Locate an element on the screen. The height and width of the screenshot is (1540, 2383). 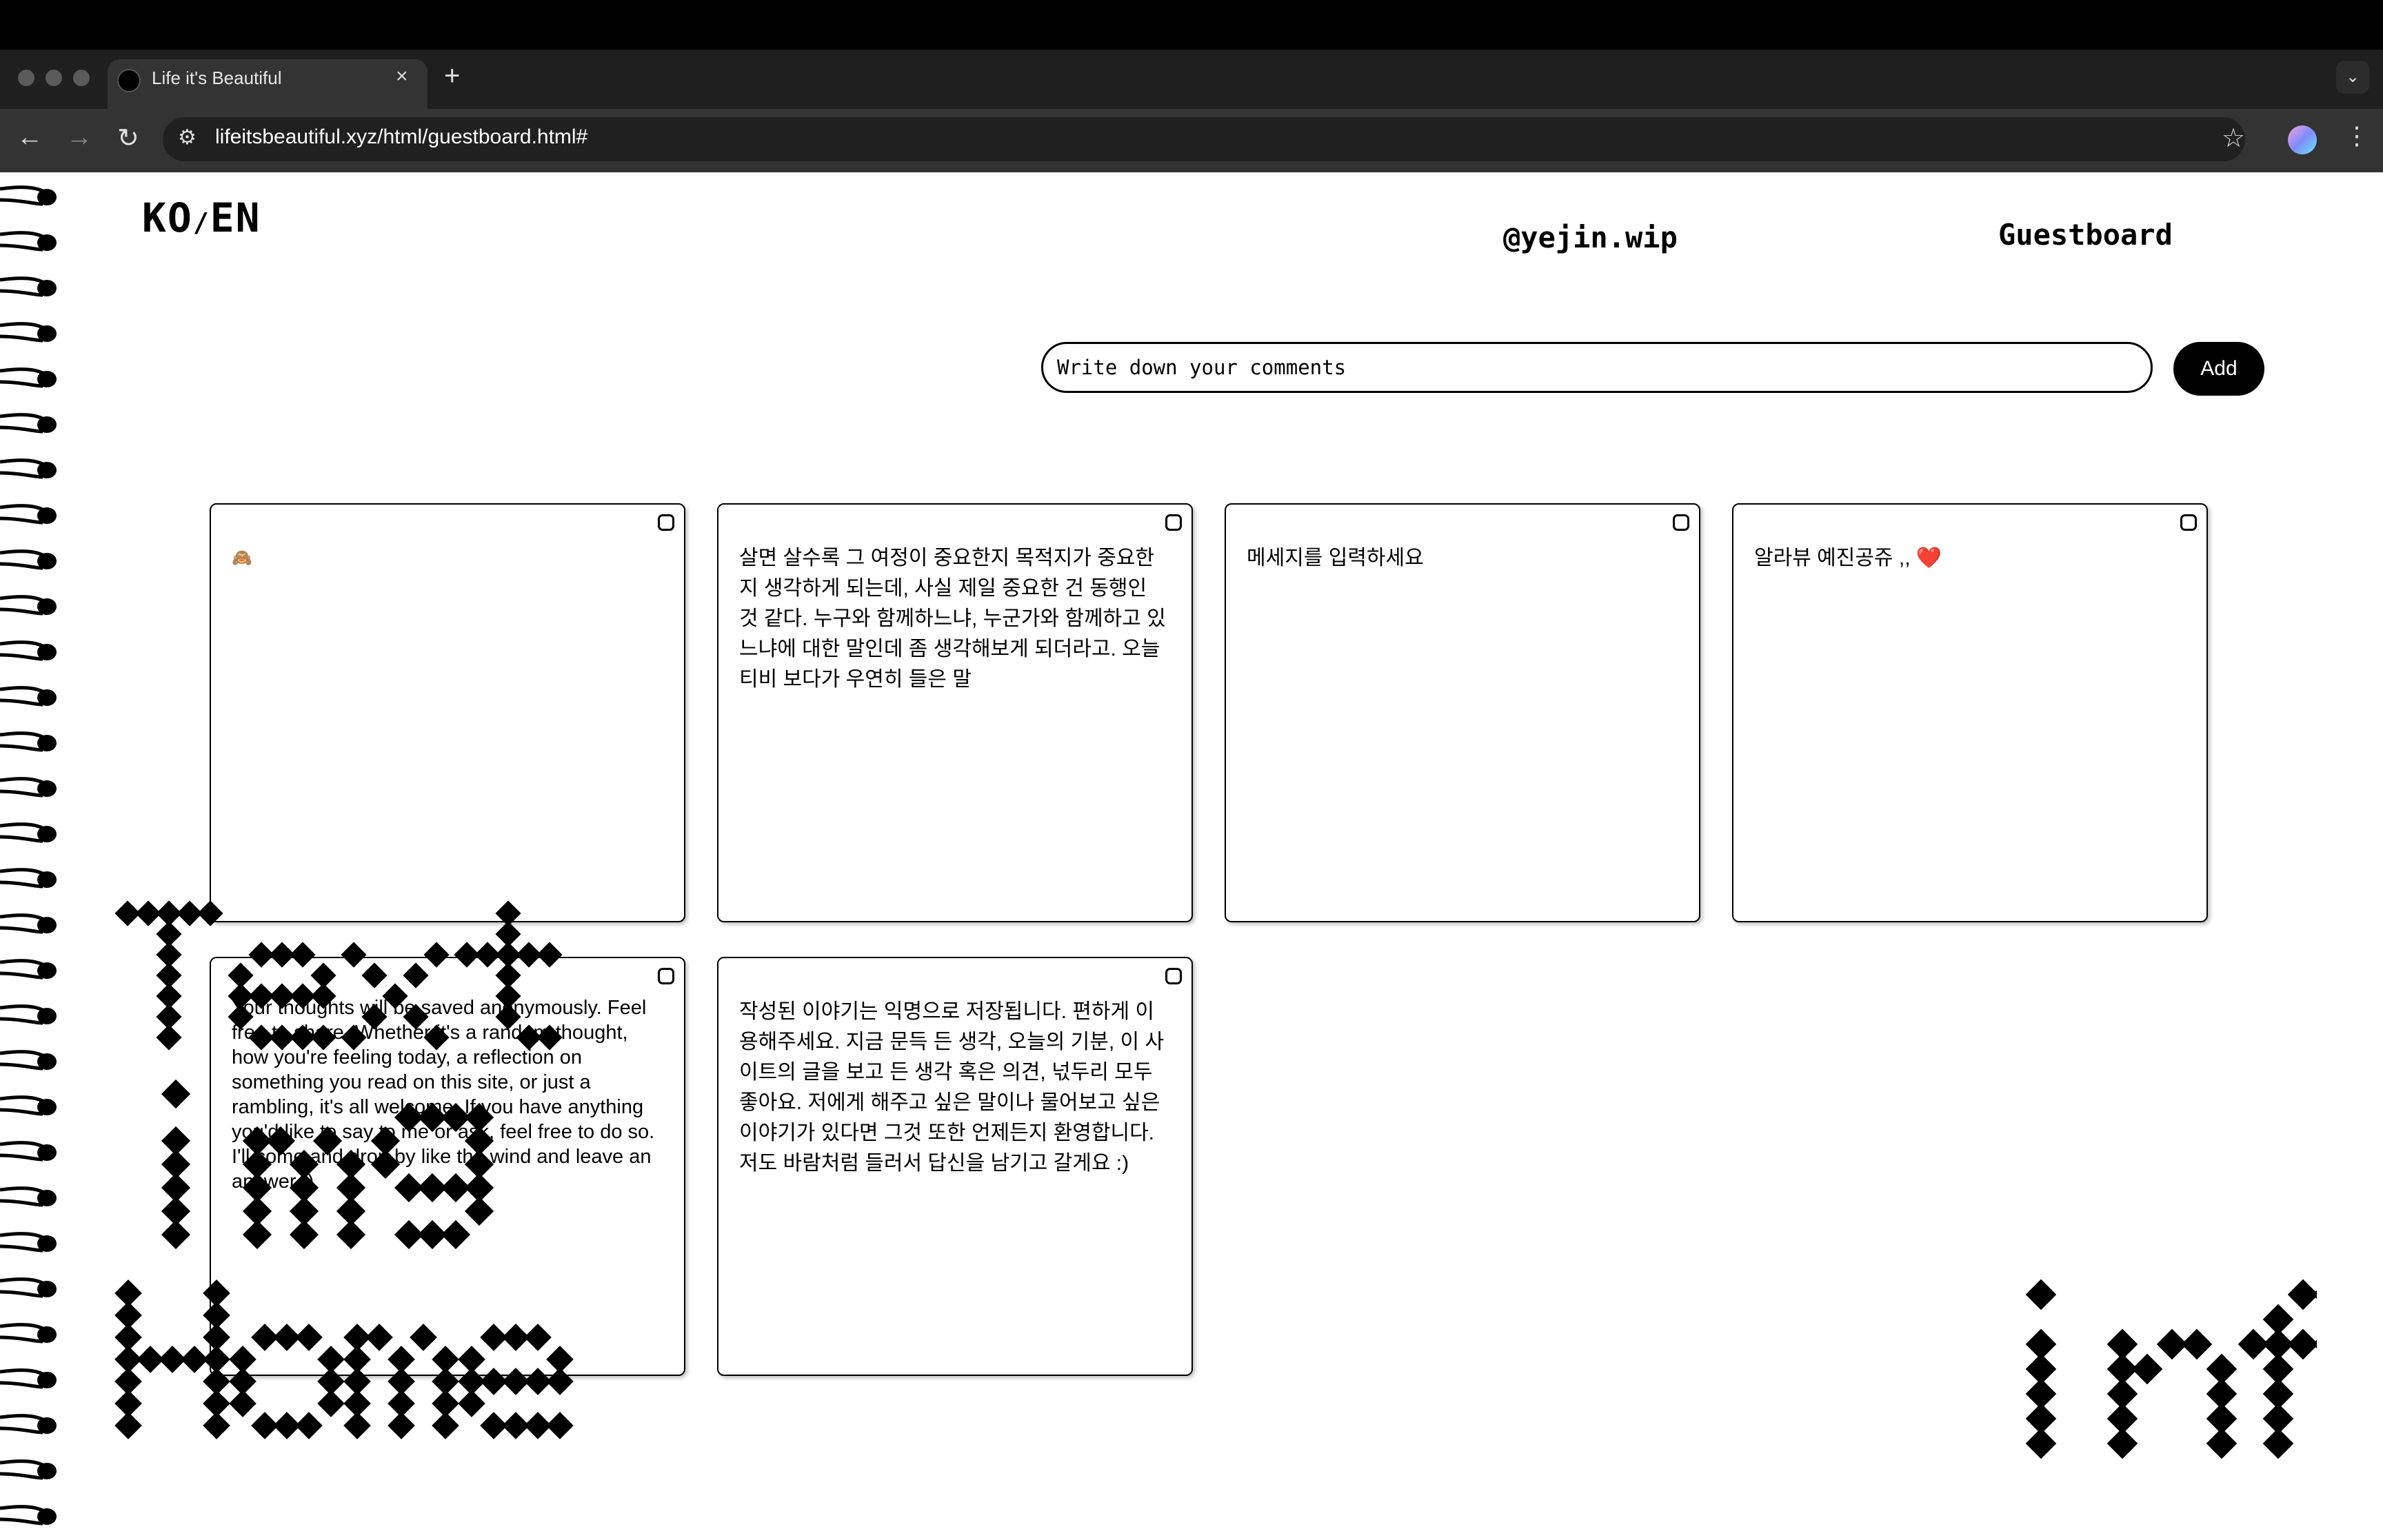
forward-icon: → is located at coordinates (79, 138).